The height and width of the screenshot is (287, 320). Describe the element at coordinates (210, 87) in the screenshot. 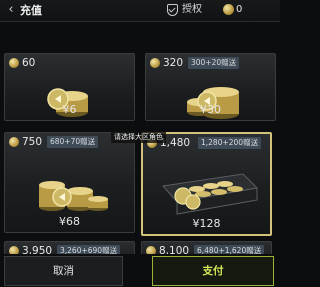

I see `package-card: 320 300+20赠送 ¥30` at that location.